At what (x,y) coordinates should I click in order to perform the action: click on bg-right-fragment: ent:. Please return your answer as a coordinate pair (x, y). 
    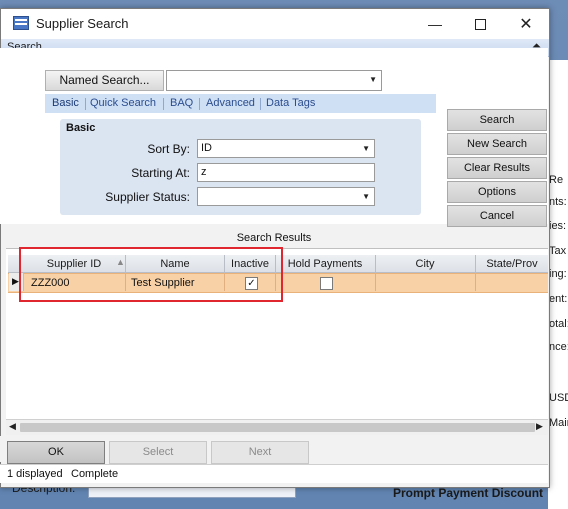
    Looking at the image, I should click on (558, 299).